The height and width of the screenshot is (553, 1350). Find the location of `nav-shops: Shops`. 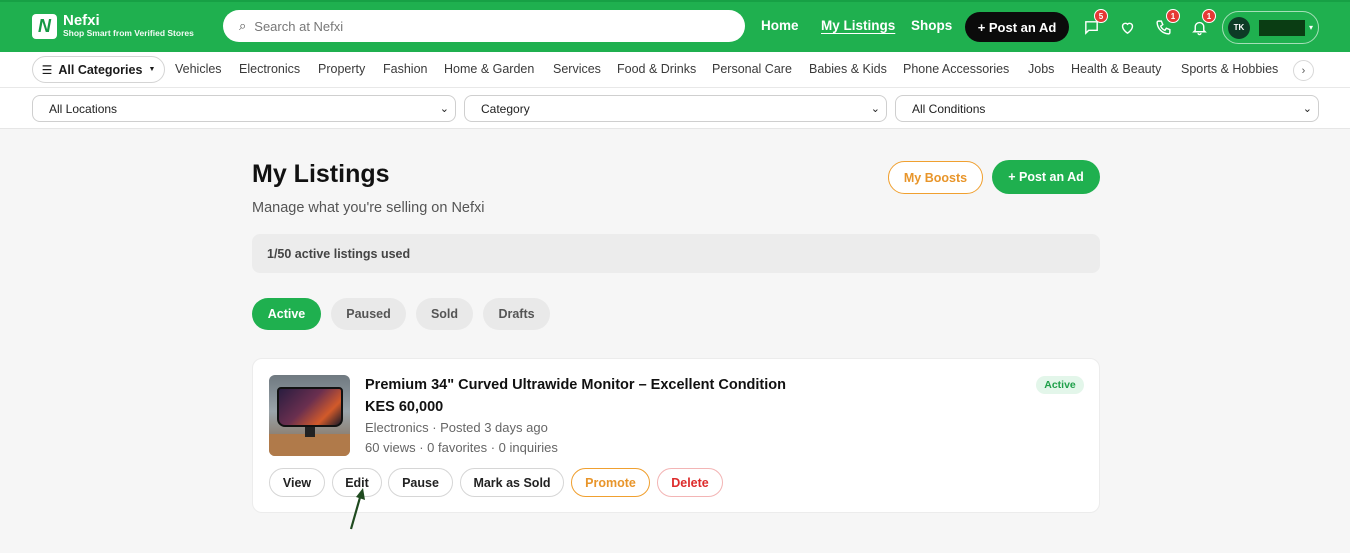

nav-shops: Shops is located at coordinates (931, 25).